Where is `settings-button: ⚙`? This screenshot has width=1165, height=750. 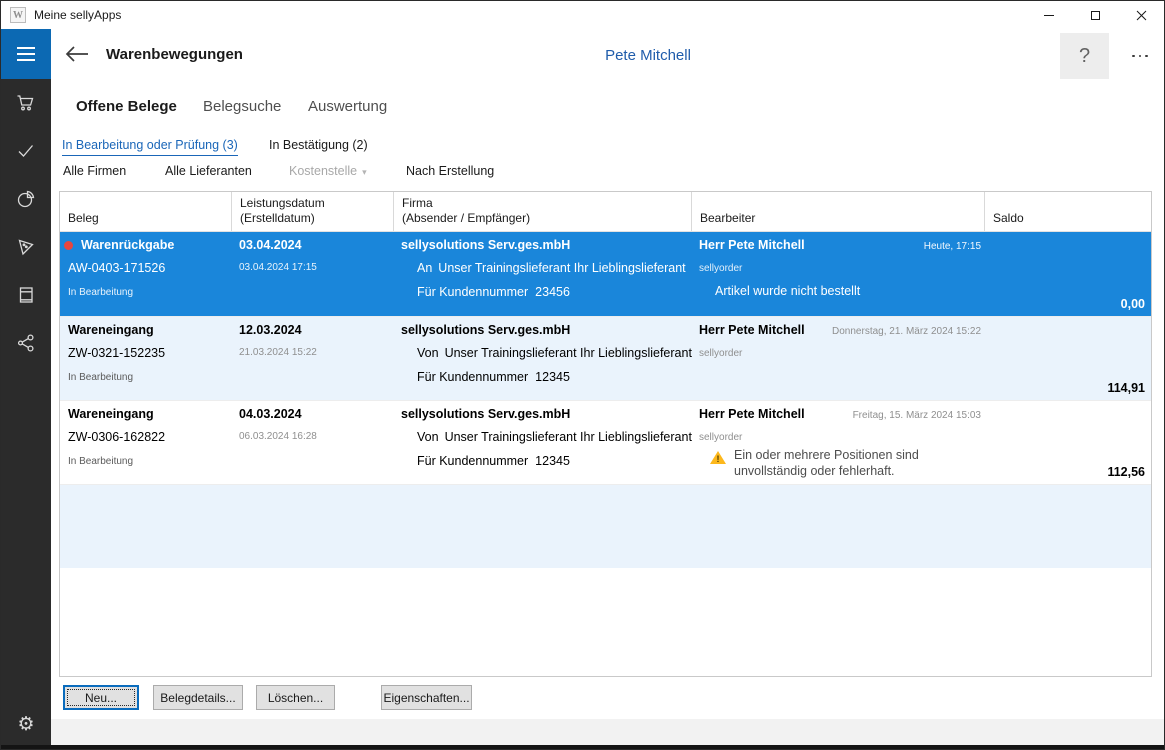 settings-button: ⚙ is located at coordinates (26, 724).